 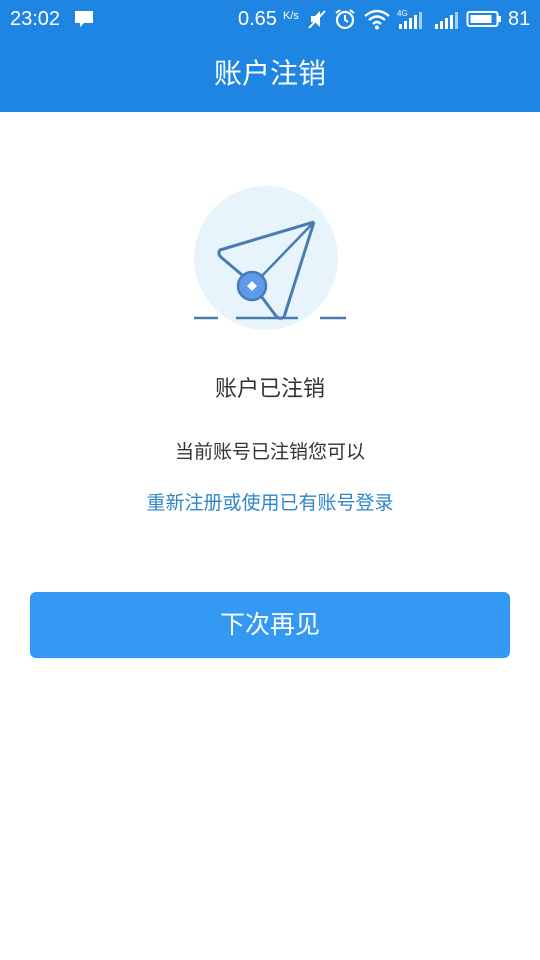 I want to click on alarm-icon, so click(x=345, y=19).